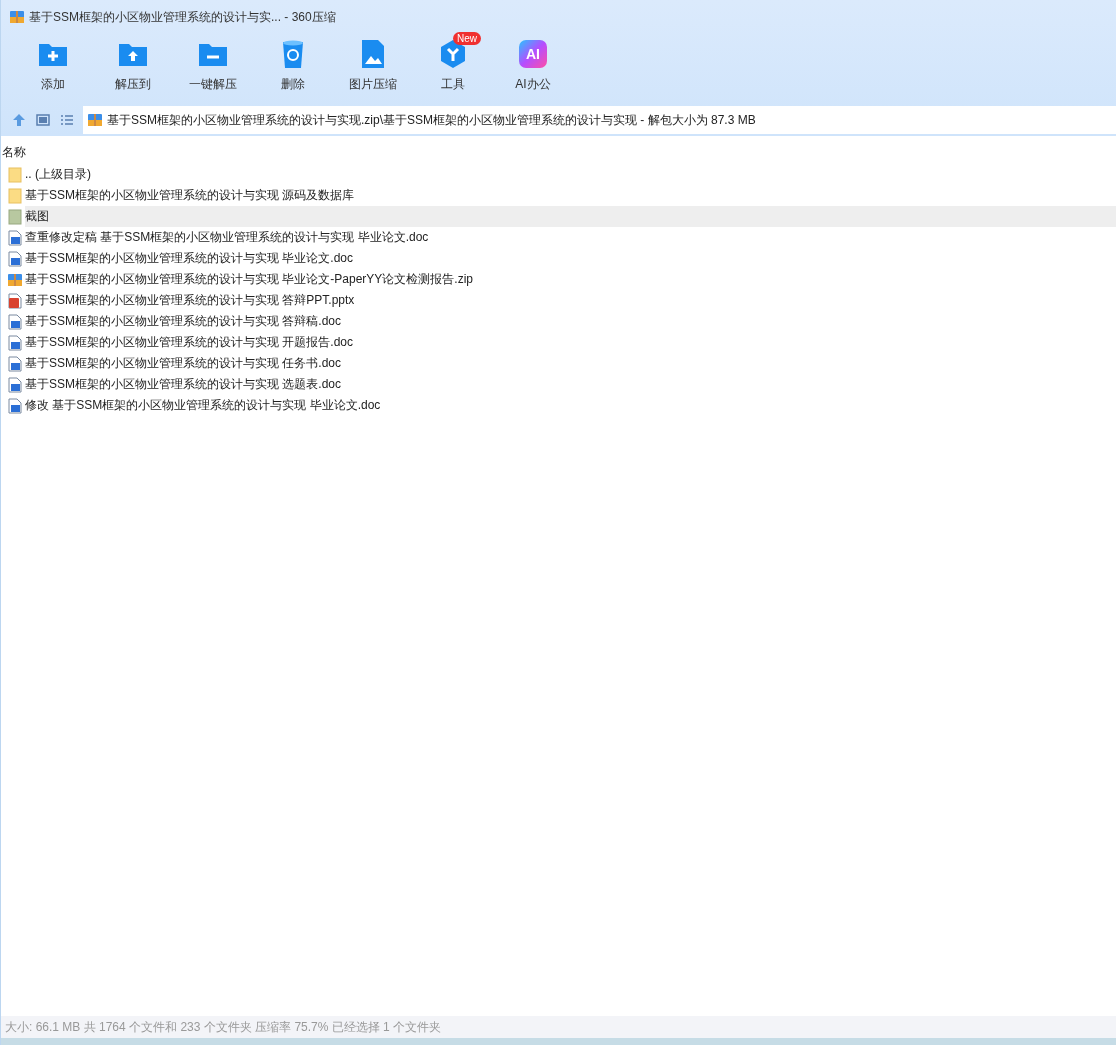  What do you see at coordinates (570, 237) in the screenshot?
I see `file-name: 查重修改定稿 基于SSM框架的小区物业管理系统的设计与实现 毕业论文.doc` at bounding box center [570, 237].